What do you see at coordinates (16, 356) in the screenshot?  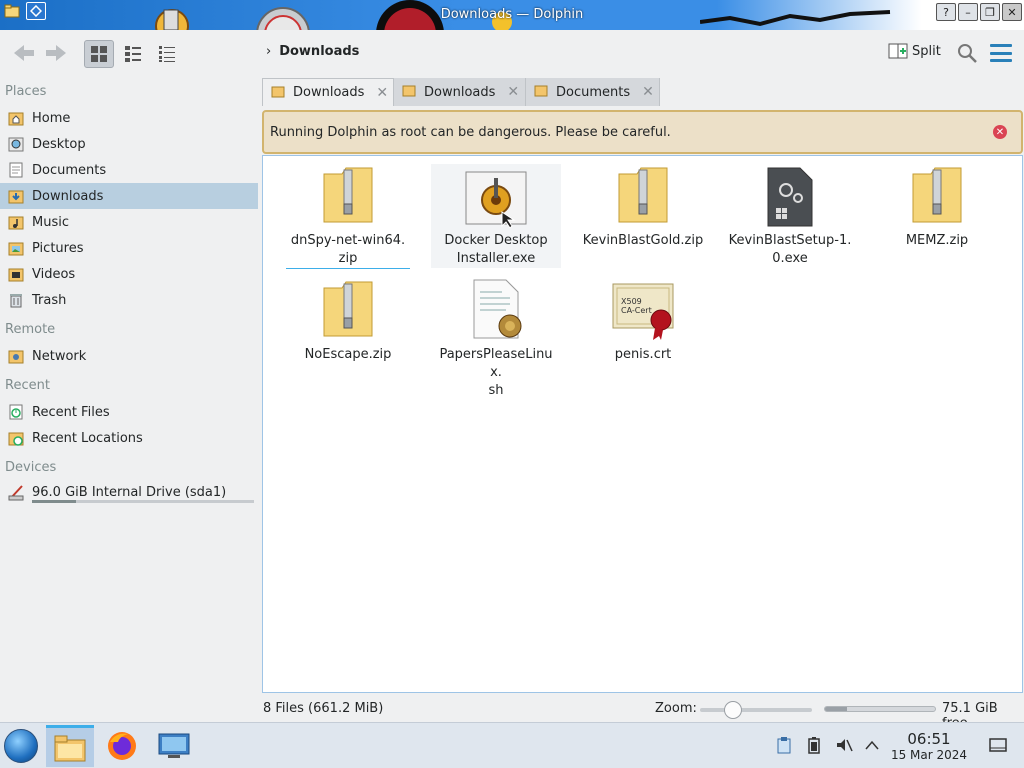 I see `network-icon` at bounding box center [16, 356].